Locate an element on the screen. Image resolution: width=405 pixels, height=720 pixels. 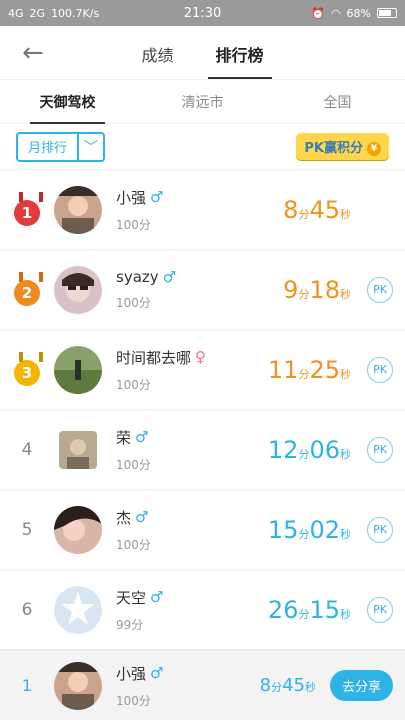
tab-school: 天御驾校 is located at coordinates (67, 102).